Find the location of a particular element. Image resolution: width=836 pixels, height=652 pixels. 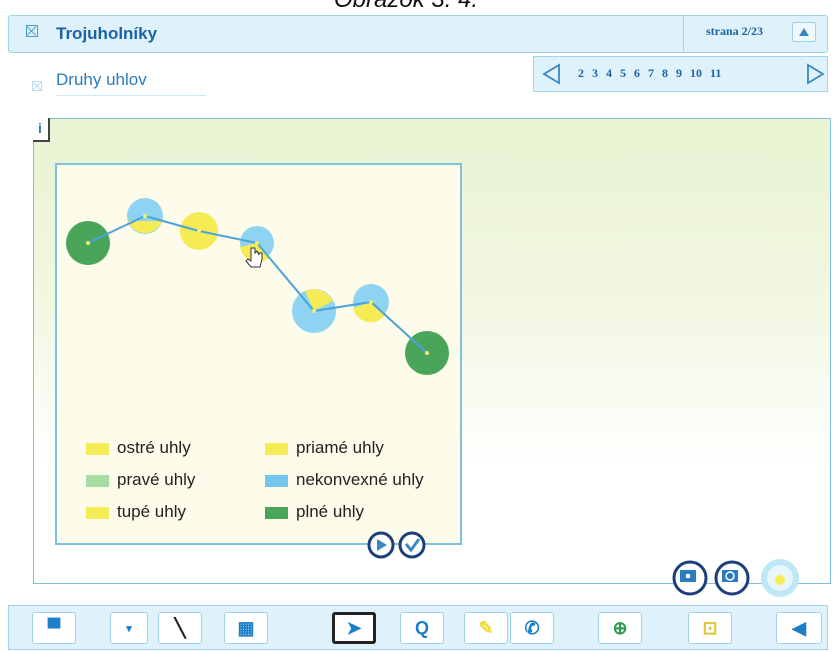

page-link: 6 is located at coordinates (637, 73).